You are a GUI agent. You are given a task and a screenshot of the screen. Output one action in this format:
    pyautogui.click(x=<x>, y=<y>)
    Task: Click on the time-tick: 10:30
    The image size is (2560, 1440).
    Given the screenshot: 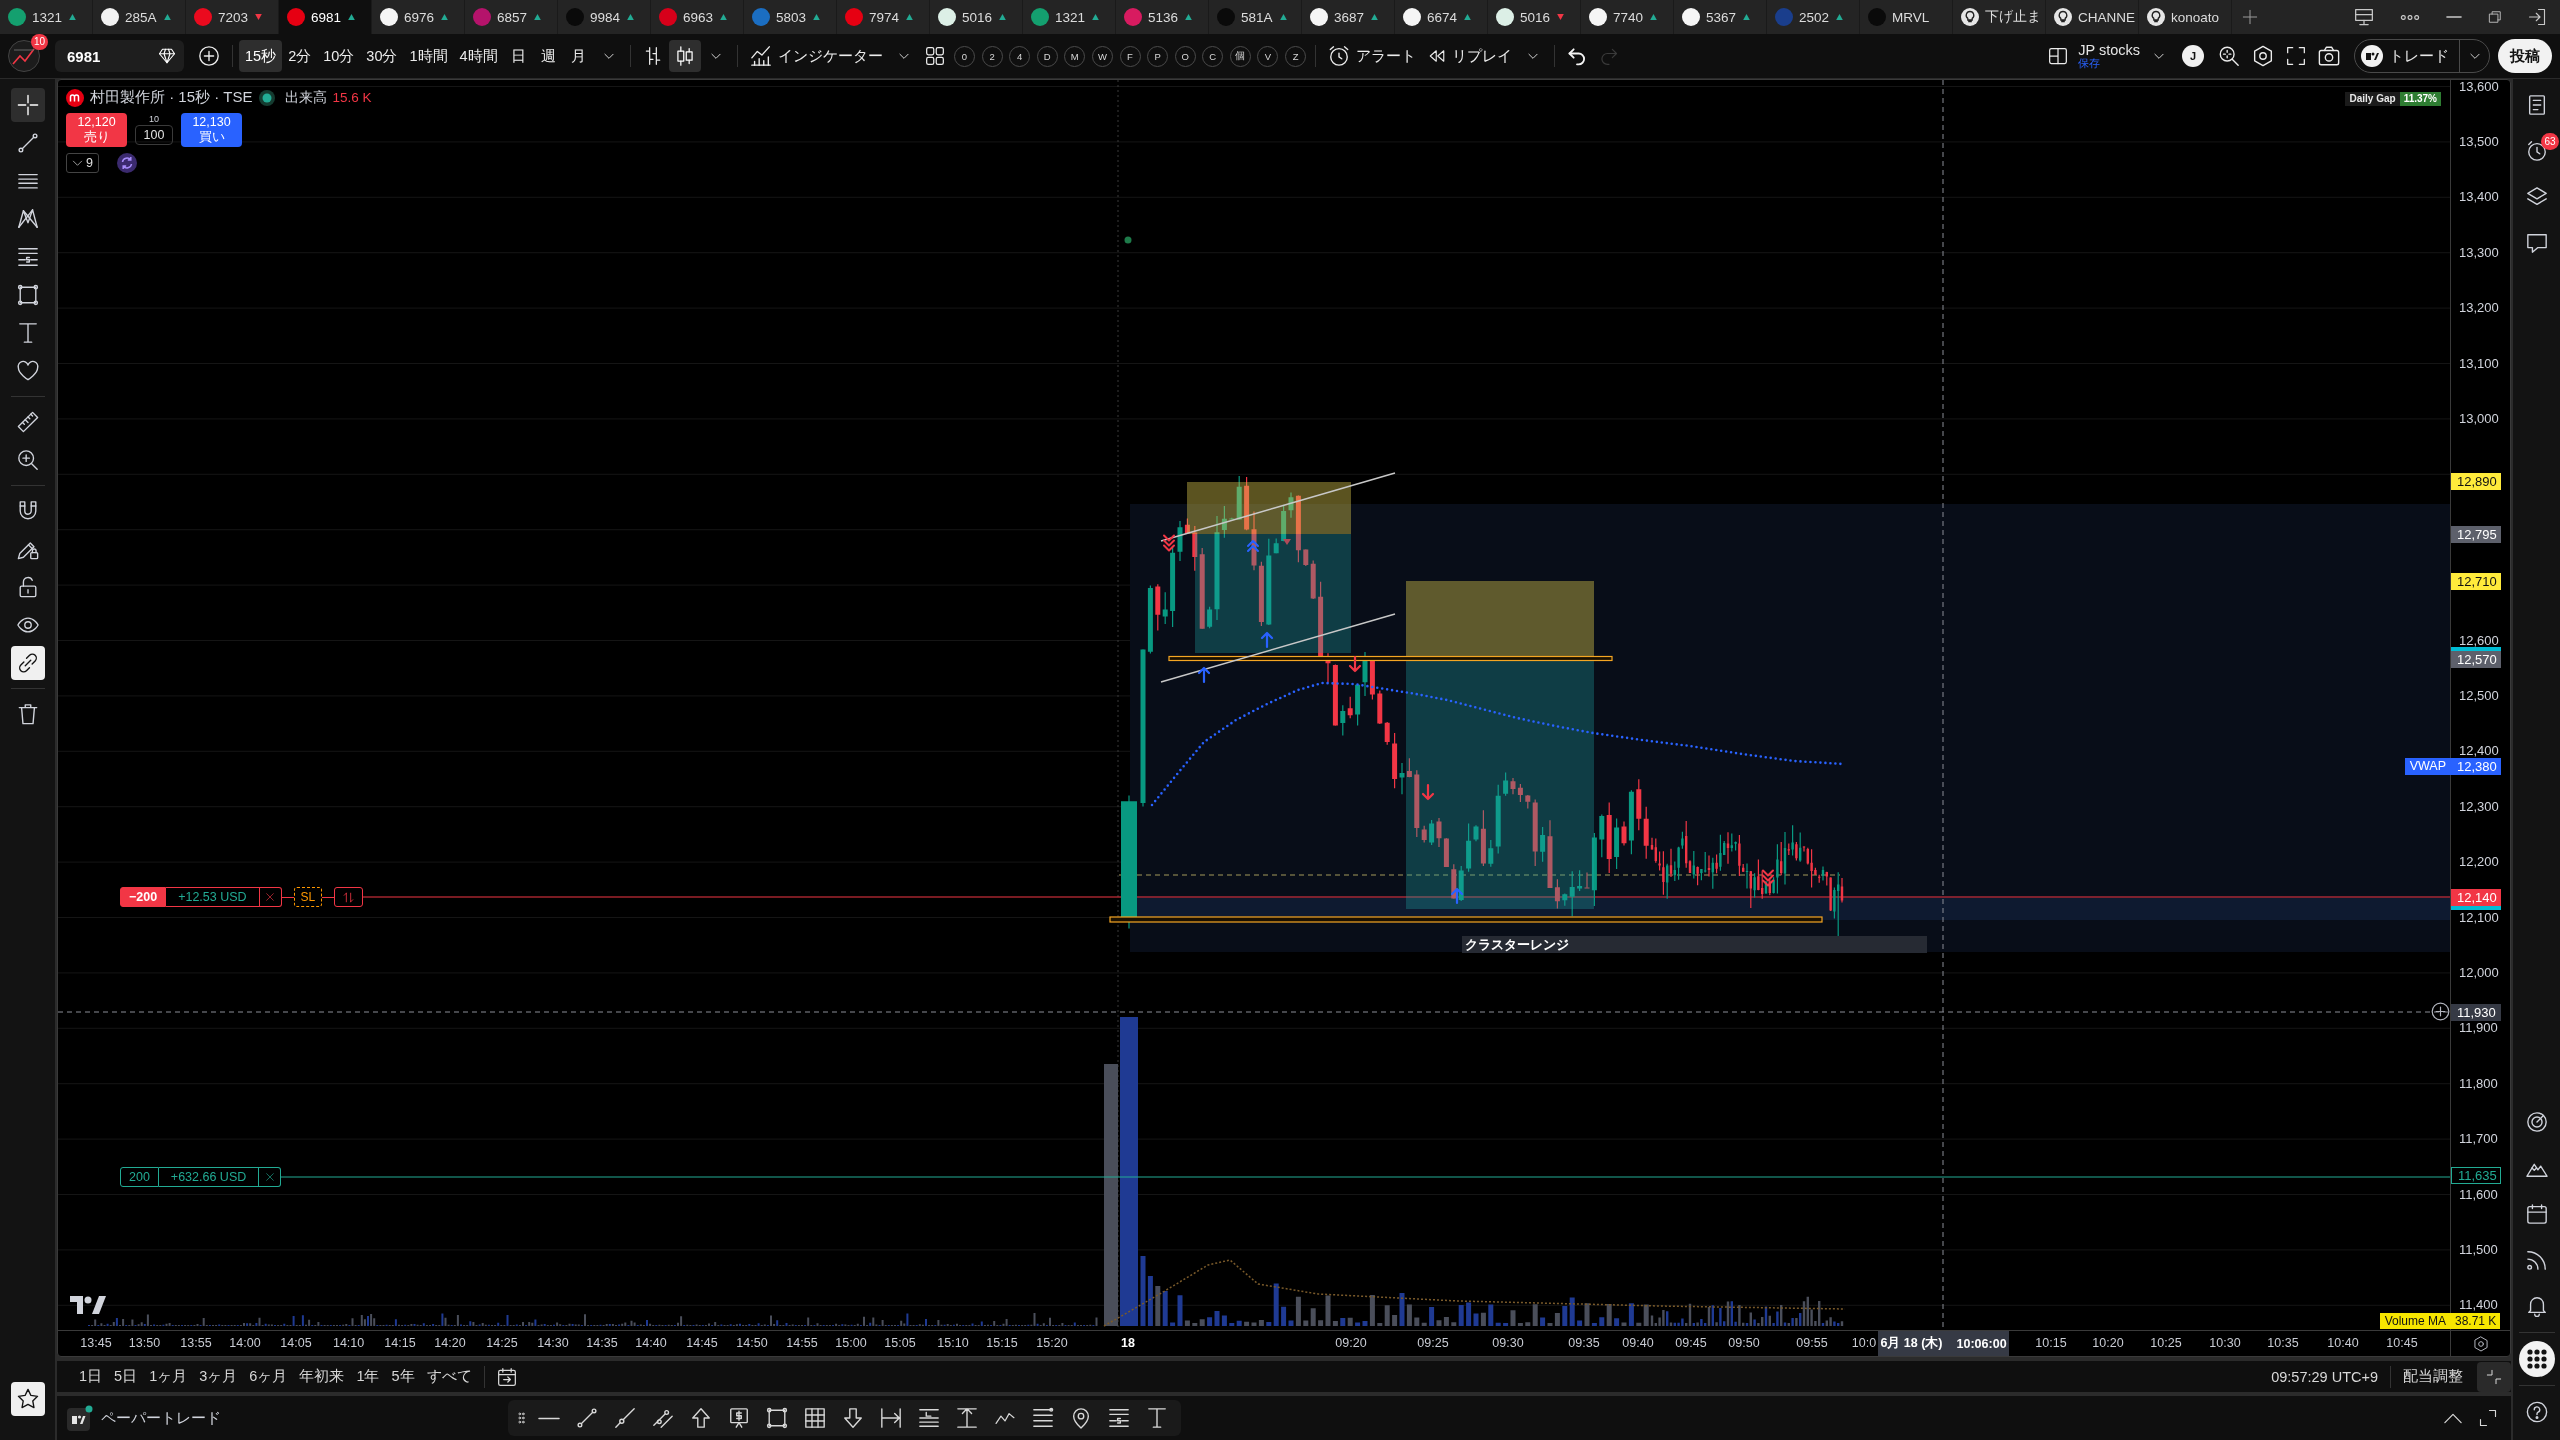 What is the action you would take?
    pyautogui.click(x=2225, y=1343)
    